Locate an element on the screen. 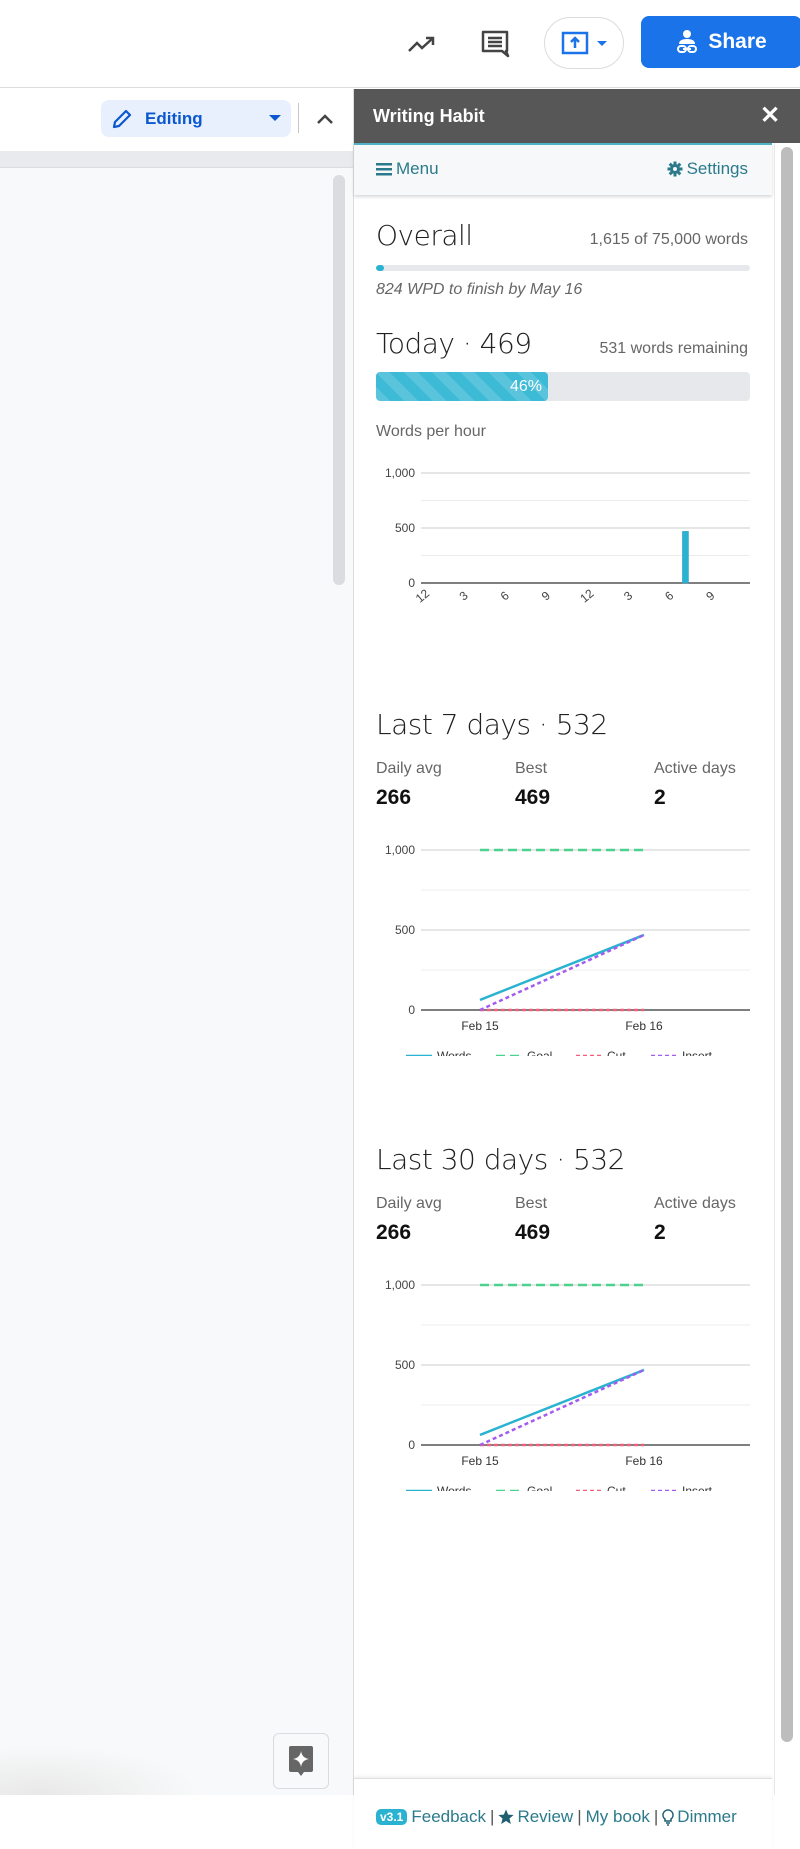 This screenshot has height=1849, width=800. settings-label: Settings is located at coordinates (717, 168).